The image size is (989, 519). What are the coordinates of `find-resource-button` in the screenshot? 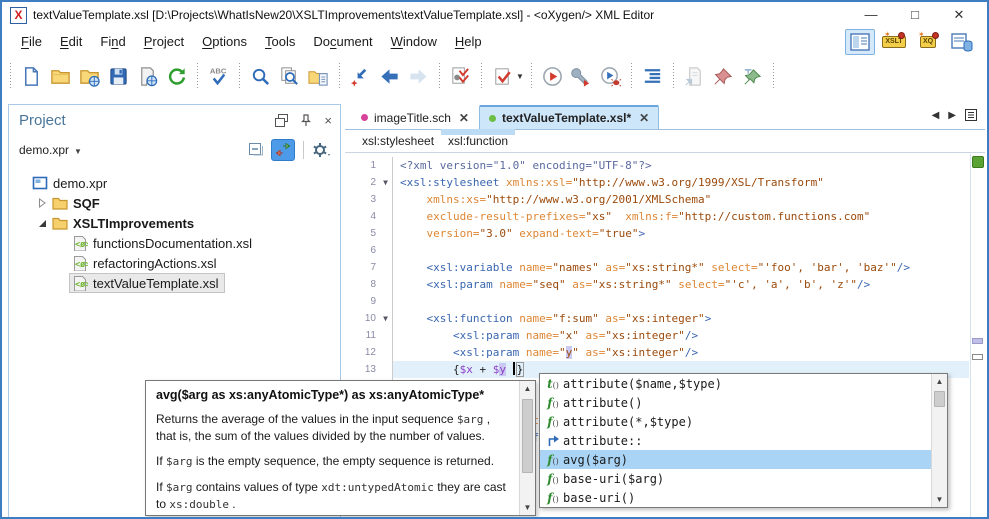 It's located at (318, 76).